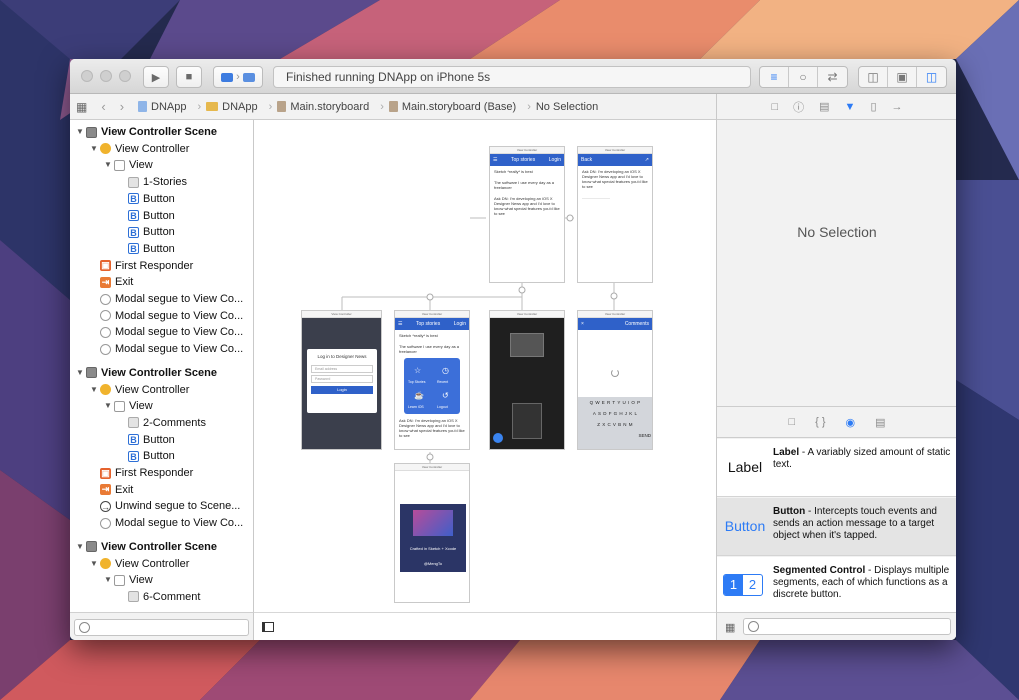 Image resolution: width=1019 pixels, height=700 pixels. I want to click on library-tabs: □ { } ◉ ▤, so click(836, 422).